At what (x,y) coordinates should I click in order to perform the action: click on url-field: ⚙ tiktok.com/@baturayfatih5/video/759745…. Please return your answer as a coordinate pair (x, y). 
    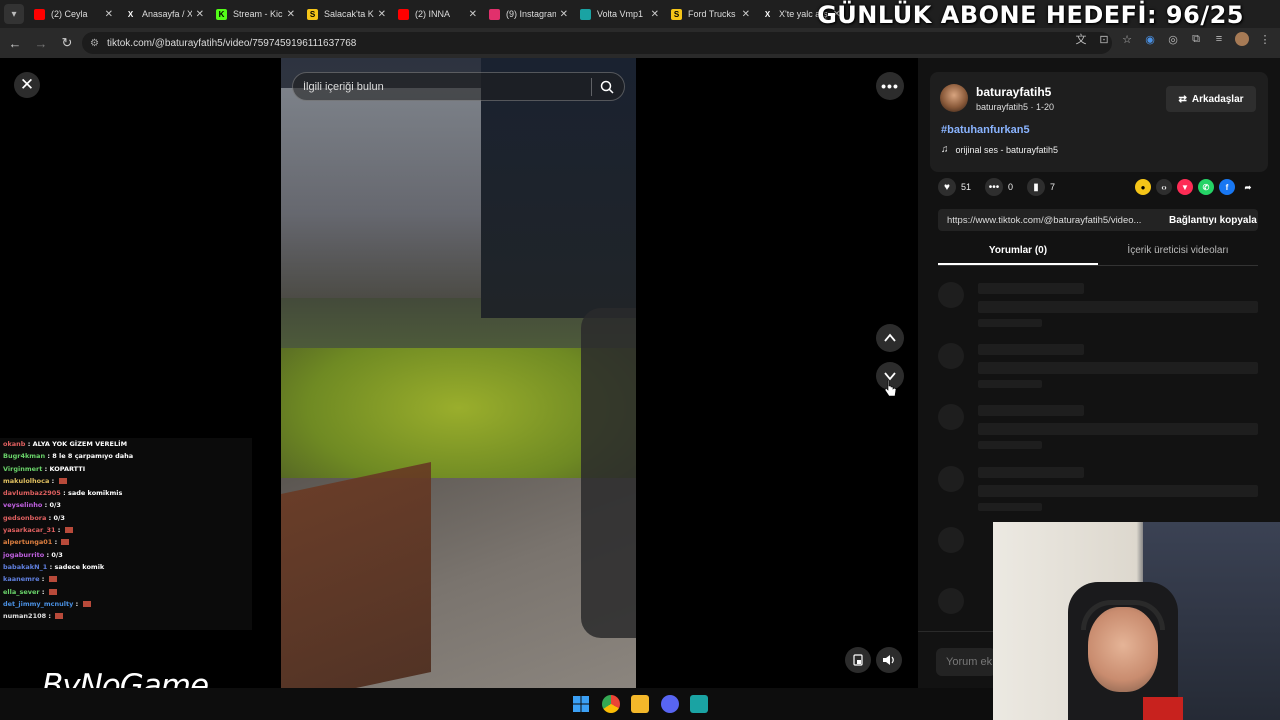
    Looking at the image, I should click on (597, 43).